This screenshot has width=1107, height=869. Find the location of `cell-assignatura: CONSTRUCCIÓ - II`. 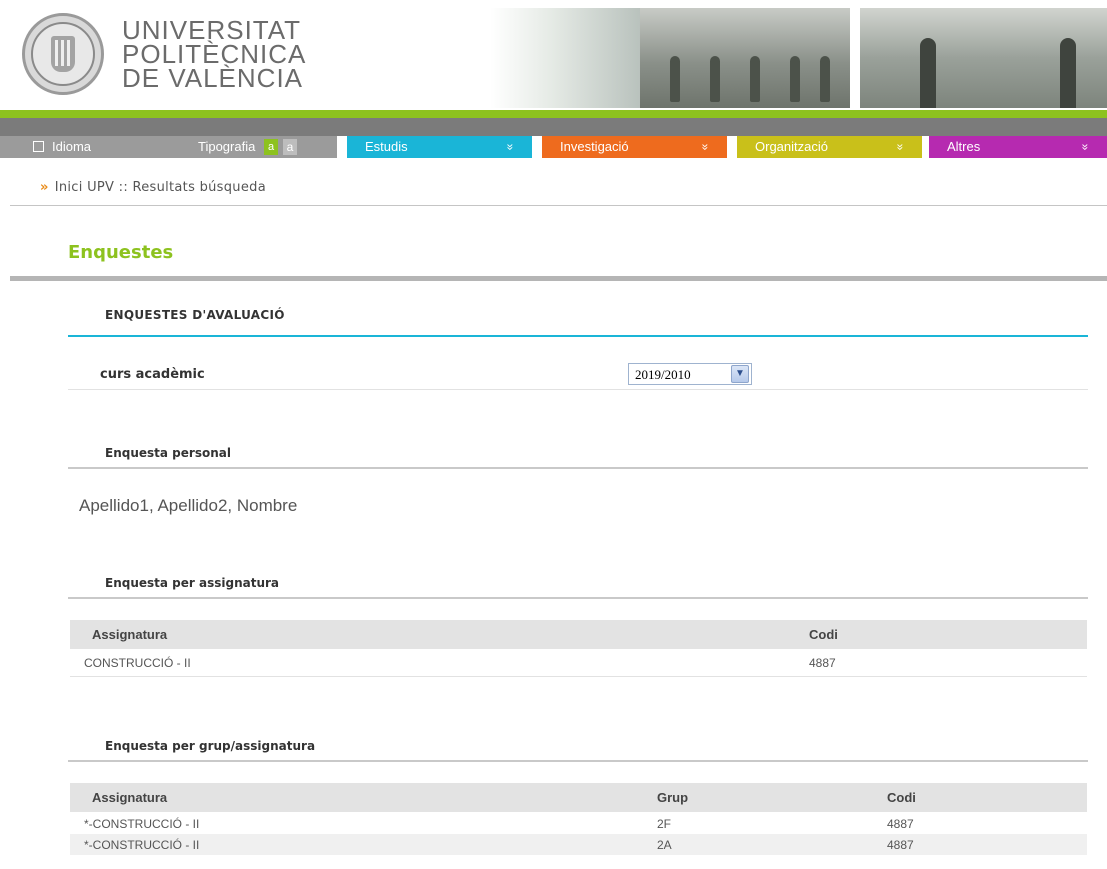

cell-assignatura: CONSTRUCCIÓ - II is located at coordinates (428, 663).